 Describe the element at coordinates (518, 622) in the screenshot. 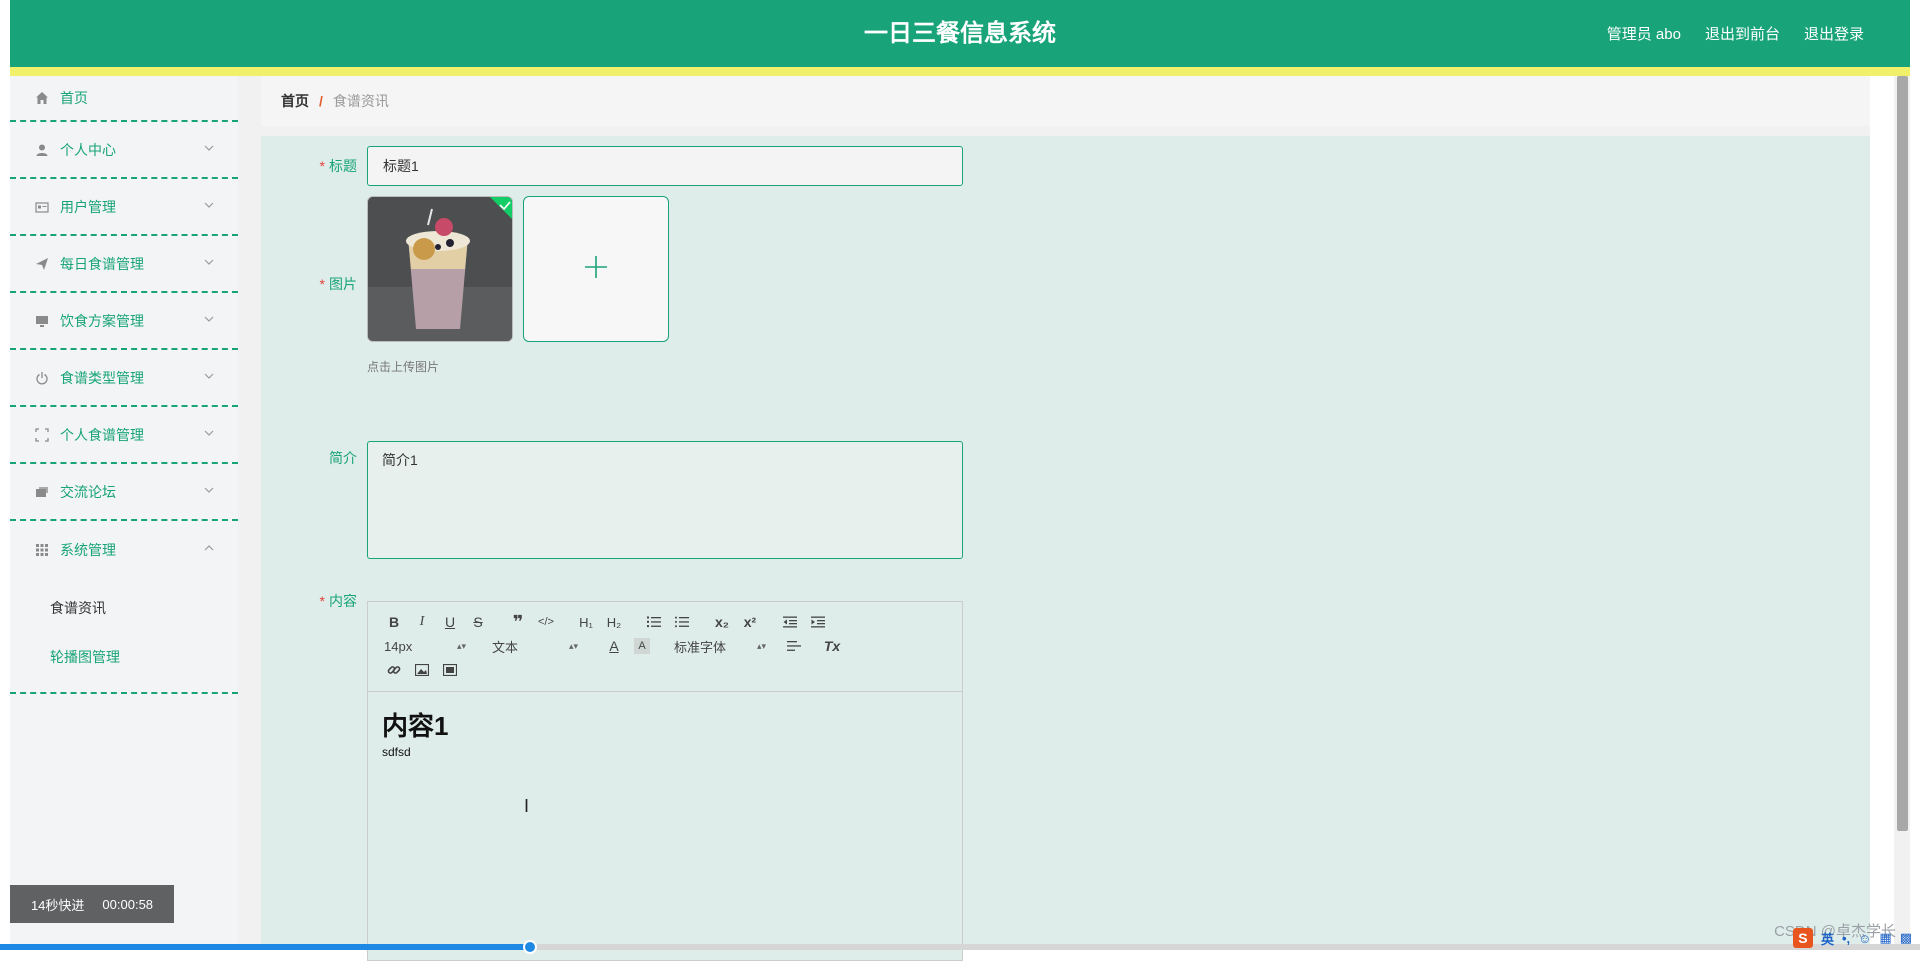

I see `blockquote-icon: ❞` at that location.